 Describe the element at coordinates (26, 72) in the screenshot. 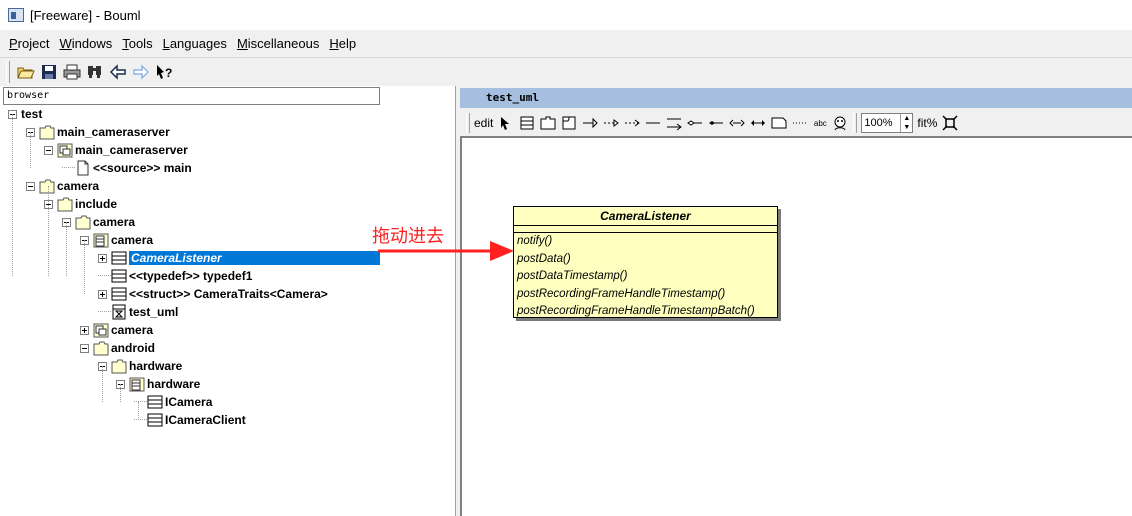

I see `open-icon` at that location.